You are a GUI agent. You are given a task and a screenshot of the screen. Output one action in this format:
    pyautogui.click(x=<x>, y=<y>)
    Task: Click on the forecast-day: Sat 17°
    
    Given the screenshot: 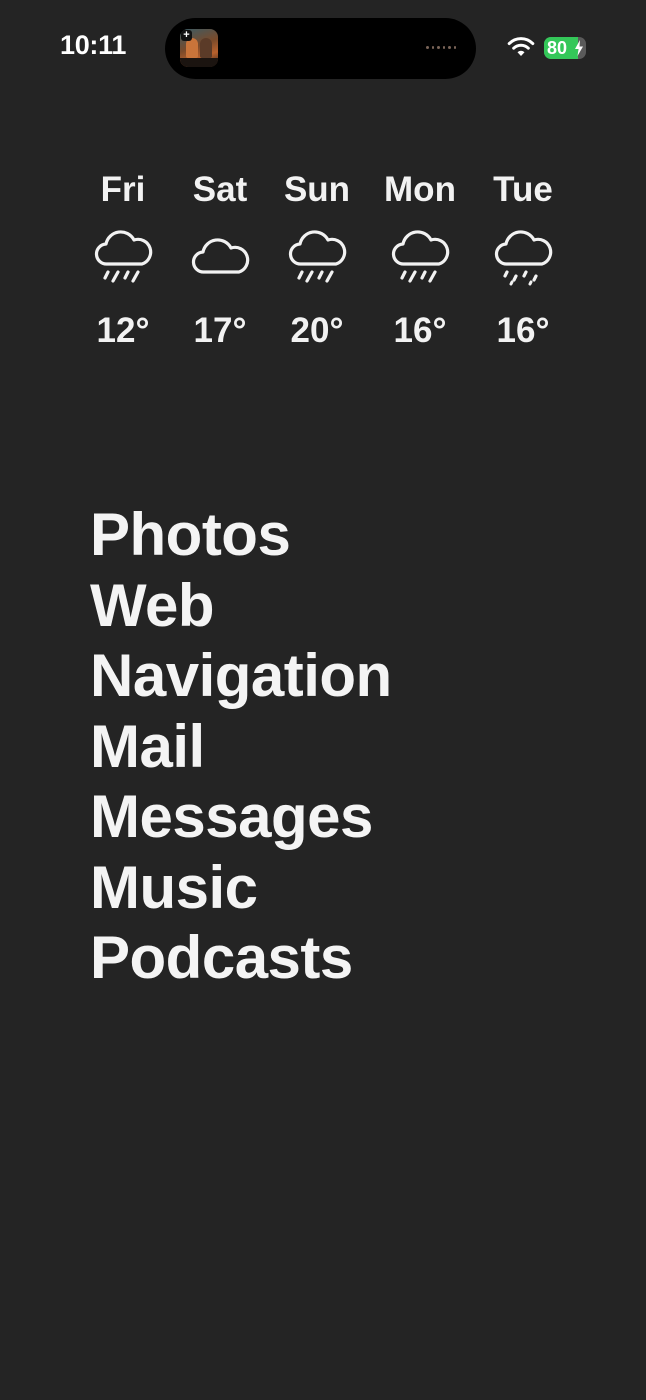 What is the action you would take?
    pyautogui.click(x=220, y=263)
    